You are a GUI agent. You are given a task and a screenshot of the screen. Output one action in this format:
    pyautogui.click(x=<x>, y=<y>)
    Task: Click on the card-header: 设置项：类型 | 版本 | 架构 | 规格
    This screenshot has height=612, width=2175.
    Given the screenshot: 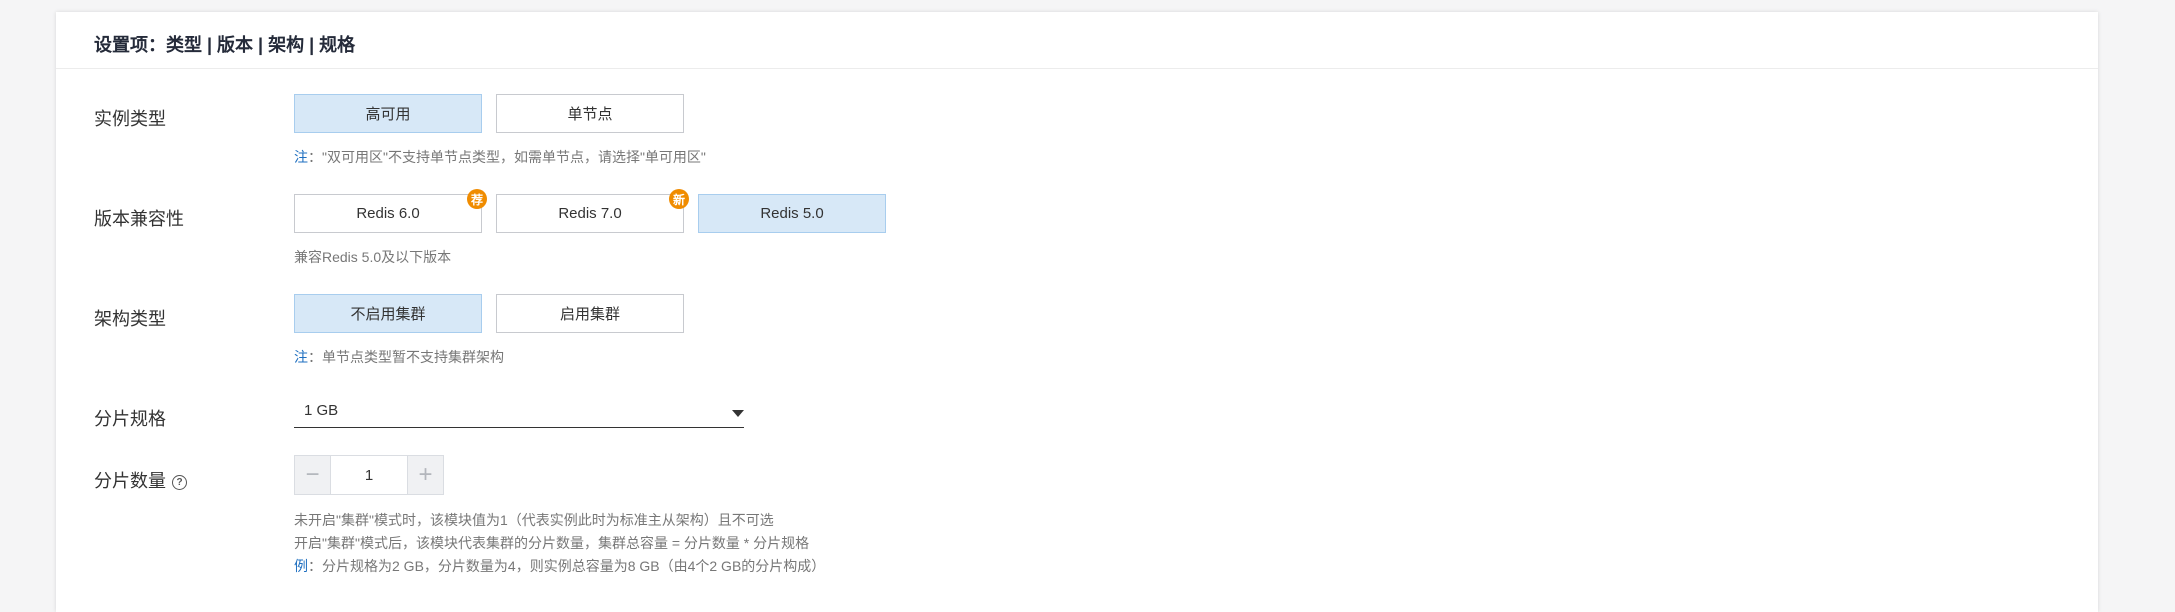 What is the action you would take?
    pyautogui.click(x=1077, y=40)
    